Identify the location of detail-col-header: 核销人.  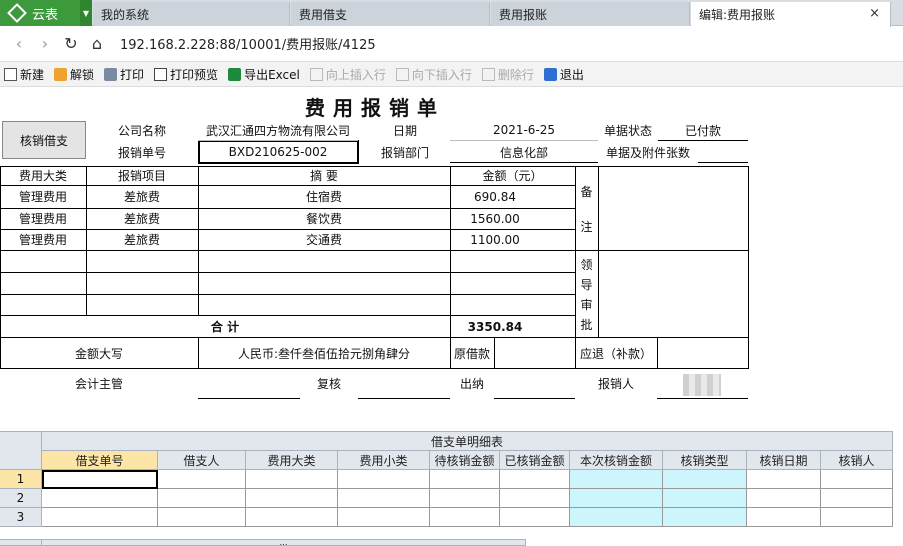
(857, 460).